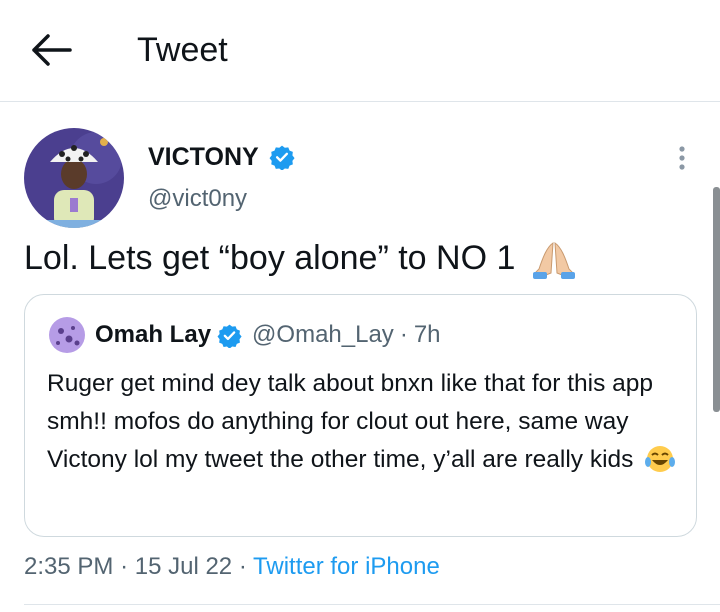  What do you see at coordinates (660, 459) in the screenshot?
I see `tears-of-joy-emoji` at bounding box center [660, 459].